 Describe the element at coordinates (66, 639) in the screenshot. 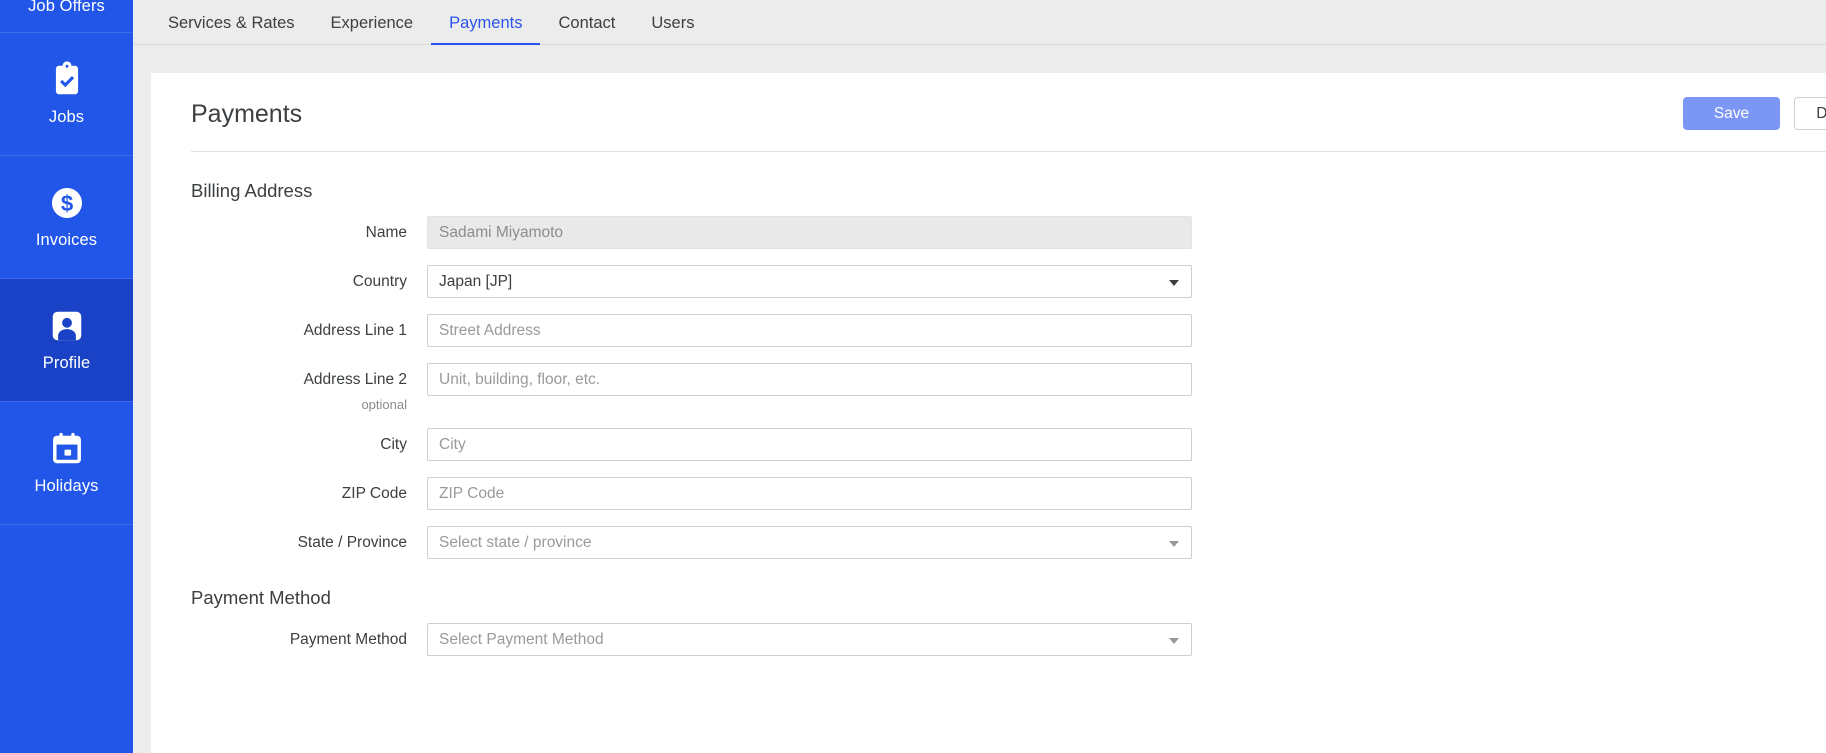

I see `sidebar-filler` at that location.